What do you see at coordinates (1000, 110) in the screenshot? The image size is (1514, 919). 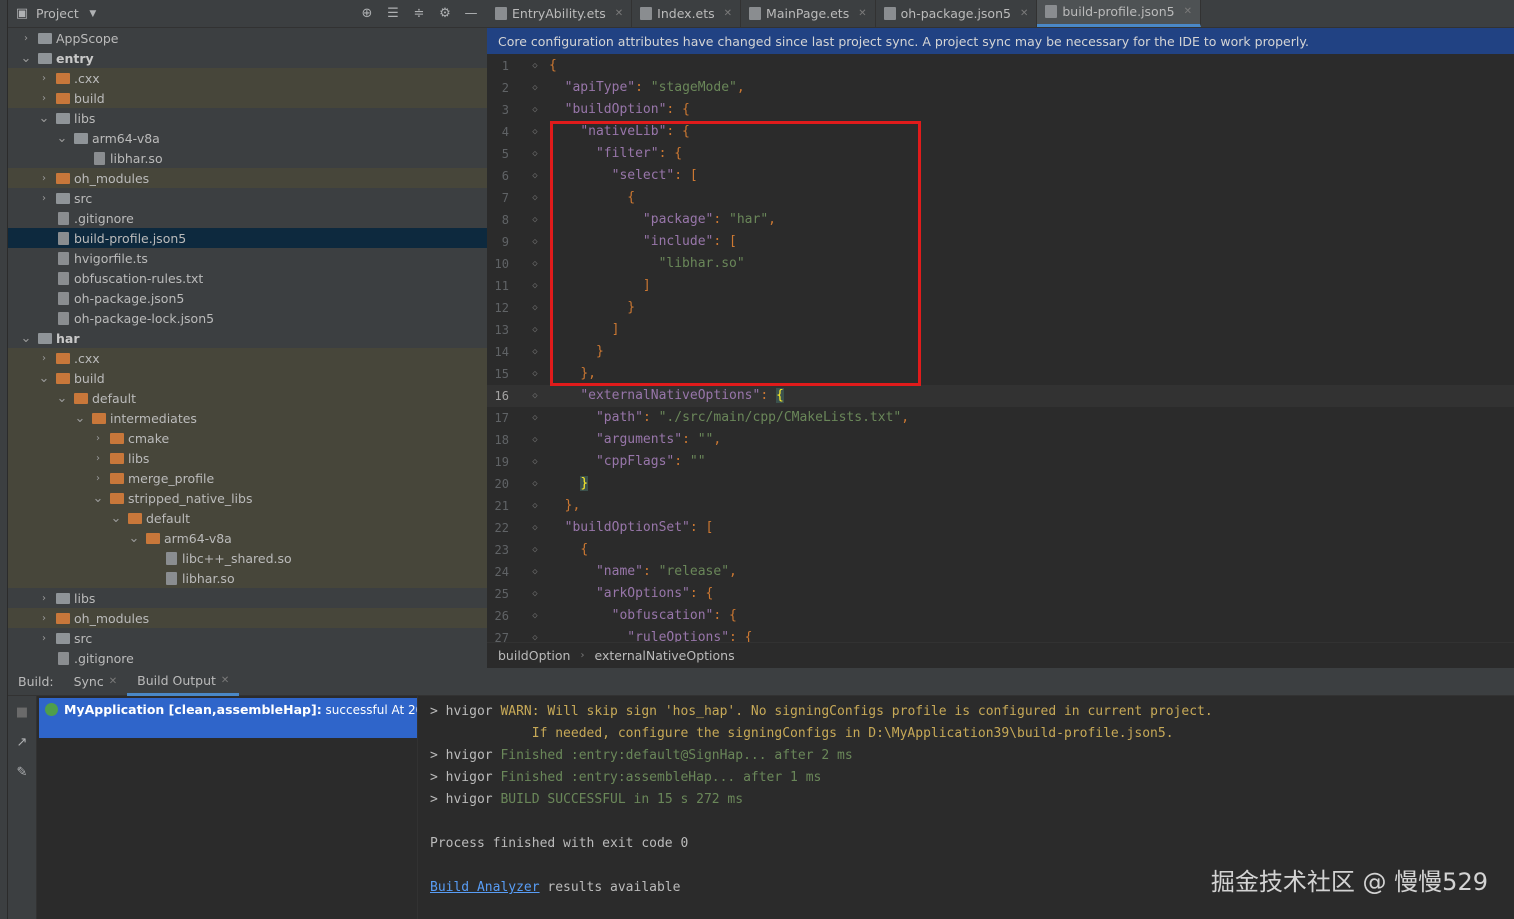 I see `code-line: 3 ◇ "buildOption": {` at bounding box center [1000, 110].